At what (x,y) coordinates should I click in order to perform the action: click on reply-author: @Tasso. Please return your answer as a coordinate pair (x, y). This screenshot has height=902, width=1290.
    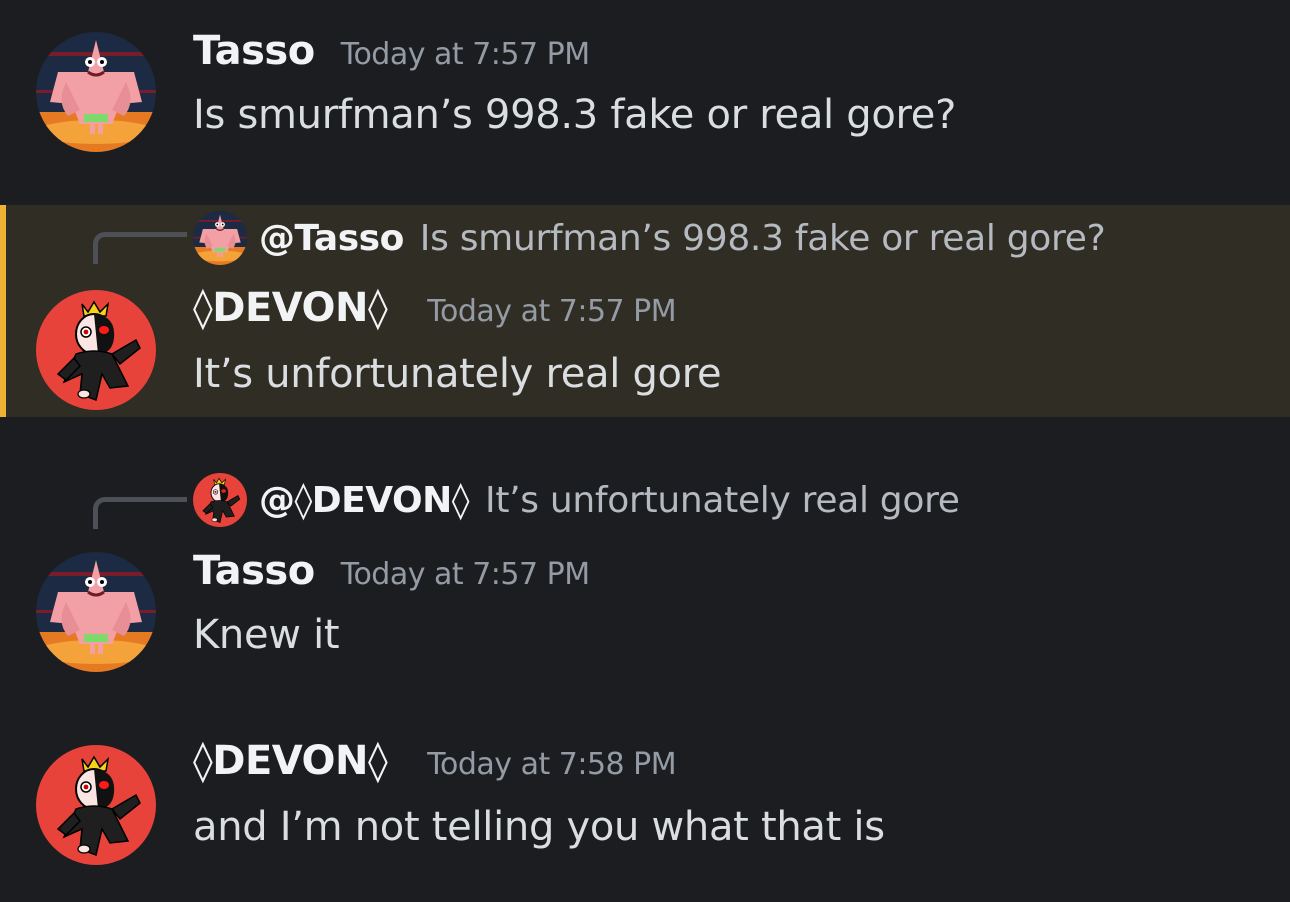
    Looking at the image, I should click on (331, 238).